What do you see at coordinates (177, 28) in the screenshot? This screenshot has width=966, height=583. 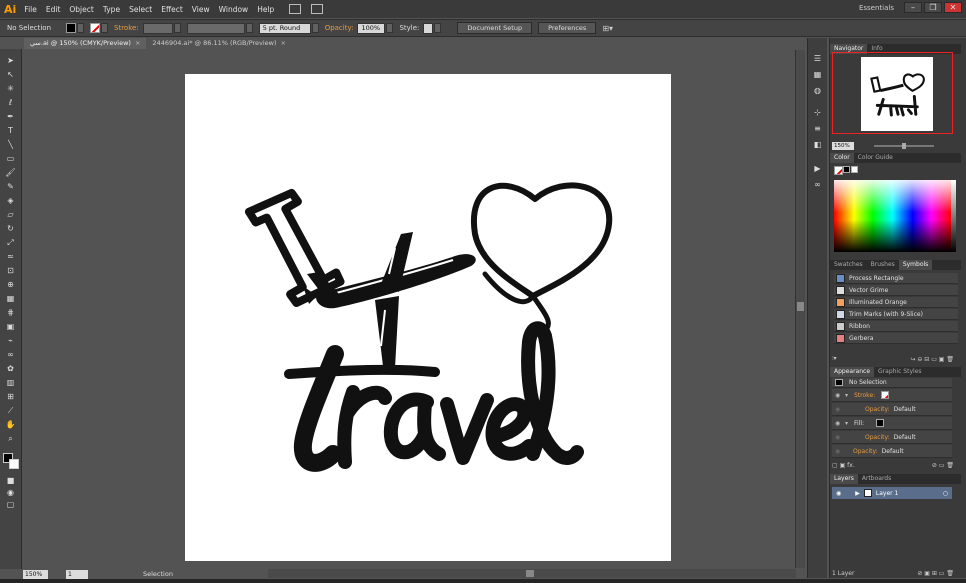 I see `stroke-weight-dropdown` at bounding box center [177, 28].